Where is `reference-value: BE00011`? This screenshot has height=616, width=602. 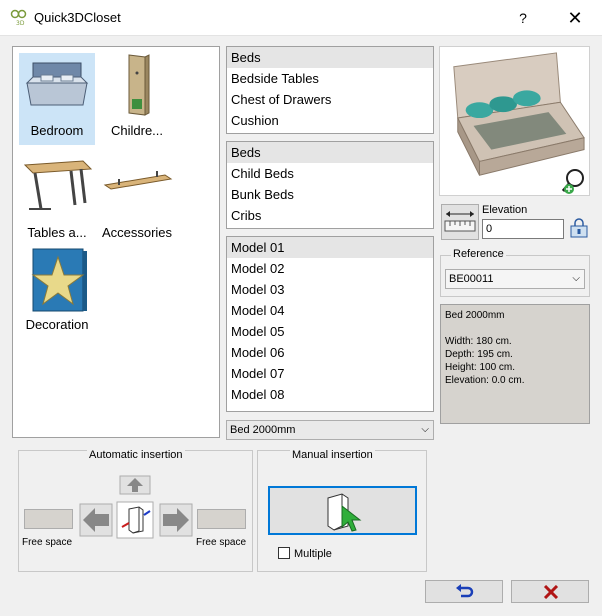
reference-value: BE00011 is located at coordinates (471, 279).